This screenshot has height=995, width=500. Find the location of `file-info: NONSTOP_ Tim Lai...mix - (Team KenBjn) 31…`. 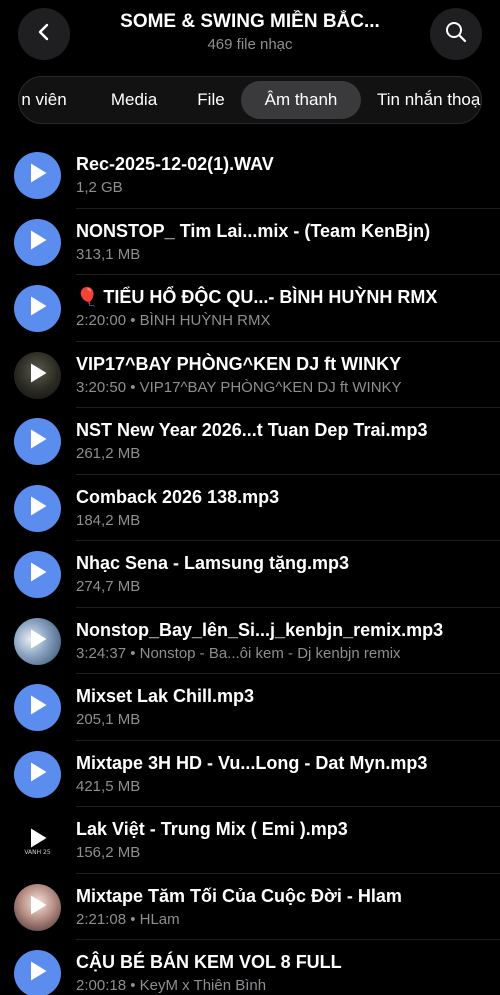

file-info: NONSTOP_ Tim Lai...mix - (Team KenBjn) 31… is located at coordinates (283, 242).